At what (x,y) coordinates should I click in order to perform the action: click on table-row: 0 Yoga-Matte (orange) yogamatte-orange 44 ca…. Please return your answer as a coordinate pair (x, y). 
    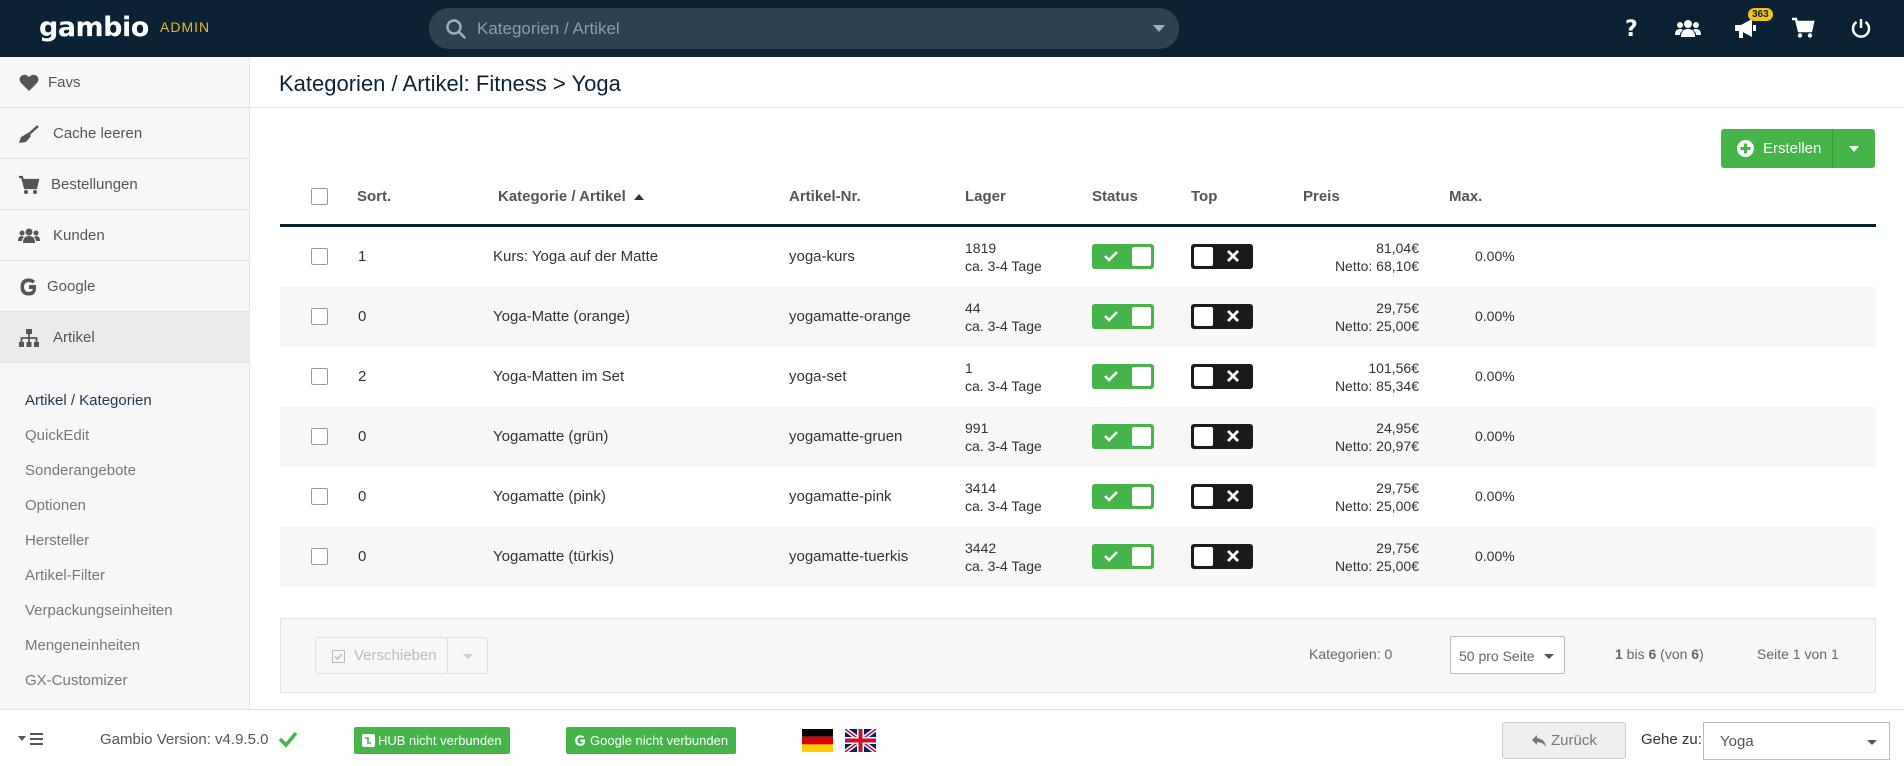
    Looking at the image, I should click on (1078, 317).